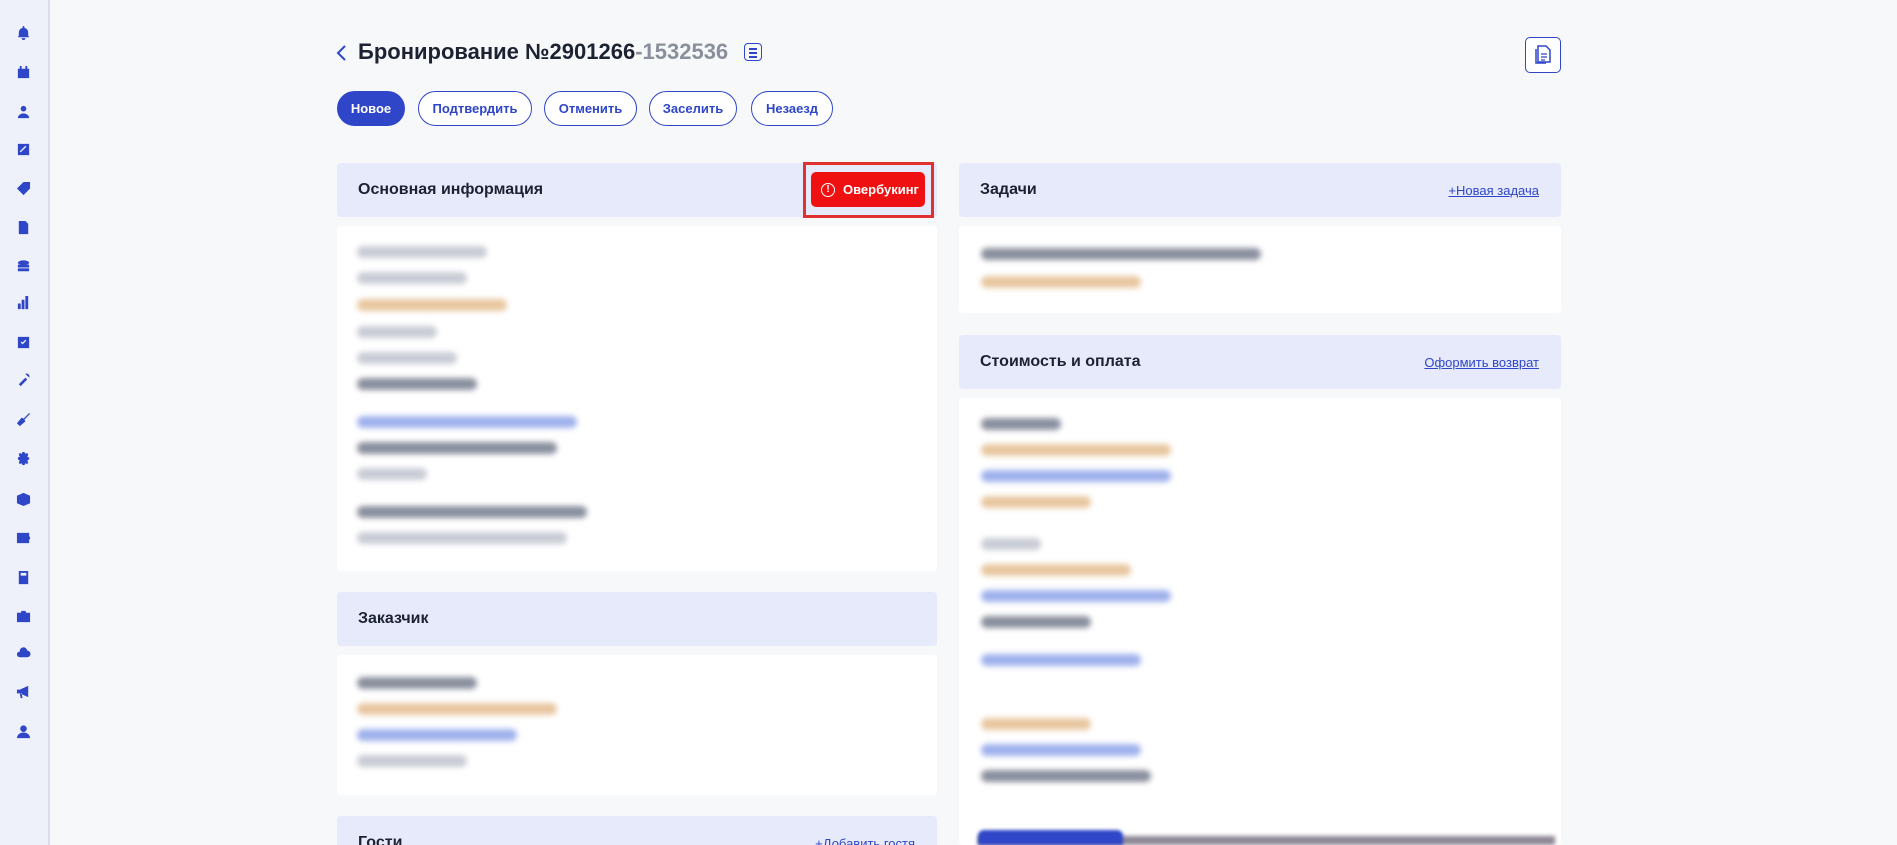  I want to click on page-title: Бронирование №2901266-1532536, so click(543, 52).